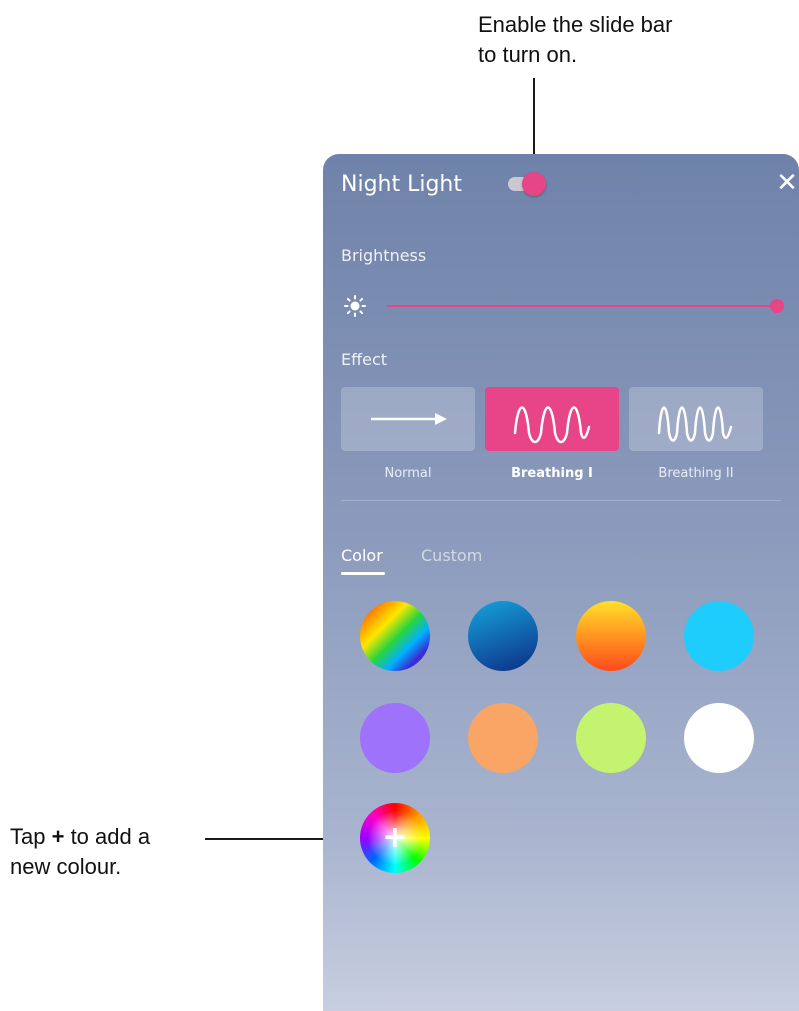 Image resolution: width=799 pixels, height=1011 pixels. I want to click on annotation-add-plus: +, so click(58, 836).